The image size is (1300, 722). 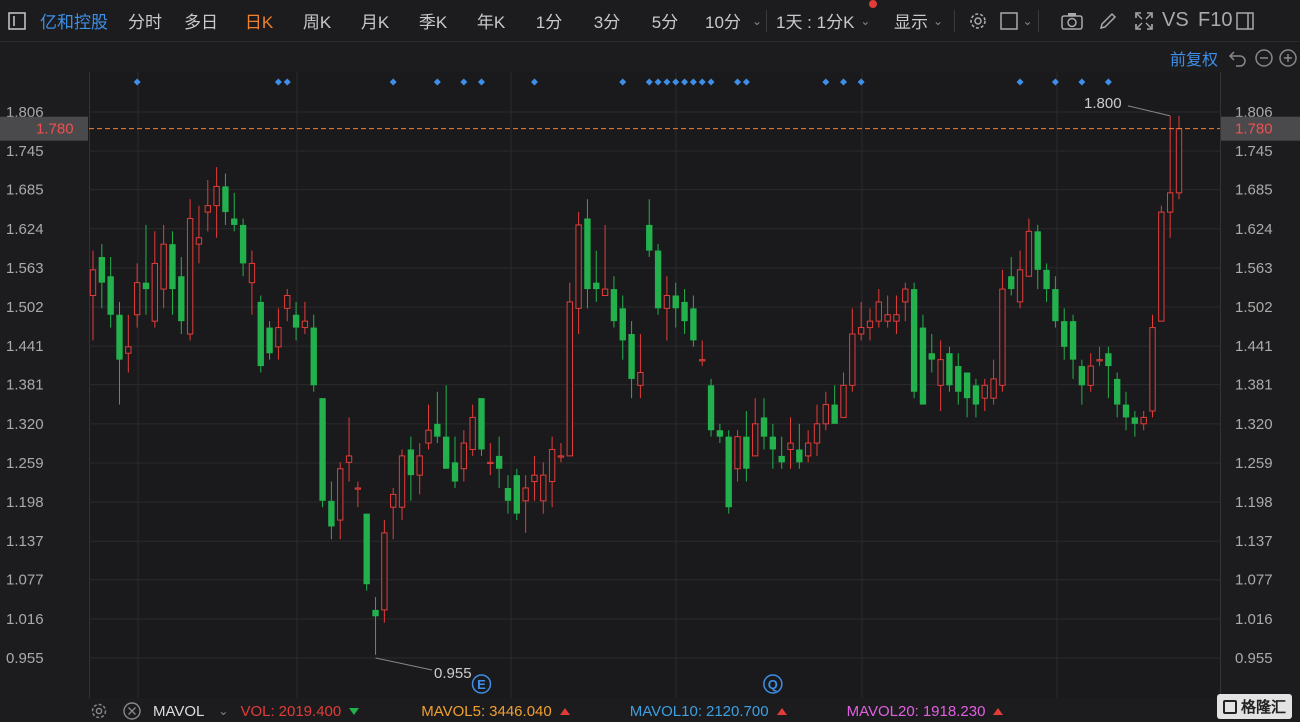 What do you see at coordinates (375, 21) in the screenshot?
I see `tab-period-4: 月K` at bounding box center [375, 21].